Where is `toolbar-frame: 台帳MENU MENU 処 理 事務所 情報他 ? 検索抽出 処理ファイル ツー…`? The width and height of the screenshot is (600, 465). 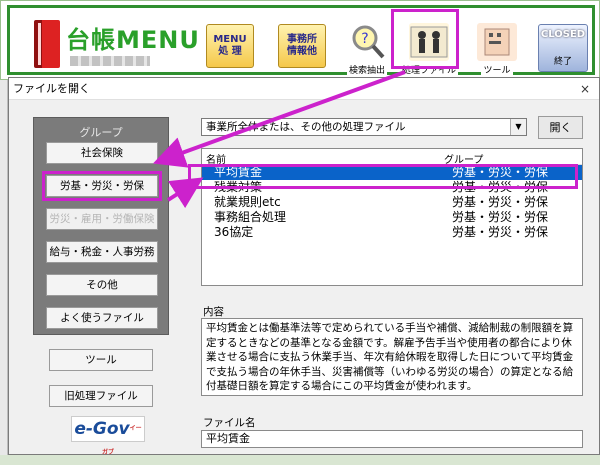 toolbar-frame: 台帳MENU MENU 処 理 事務所 情報他 ? 検索抽出 処理ファイル ツー… is located at coordinates (301, 40).